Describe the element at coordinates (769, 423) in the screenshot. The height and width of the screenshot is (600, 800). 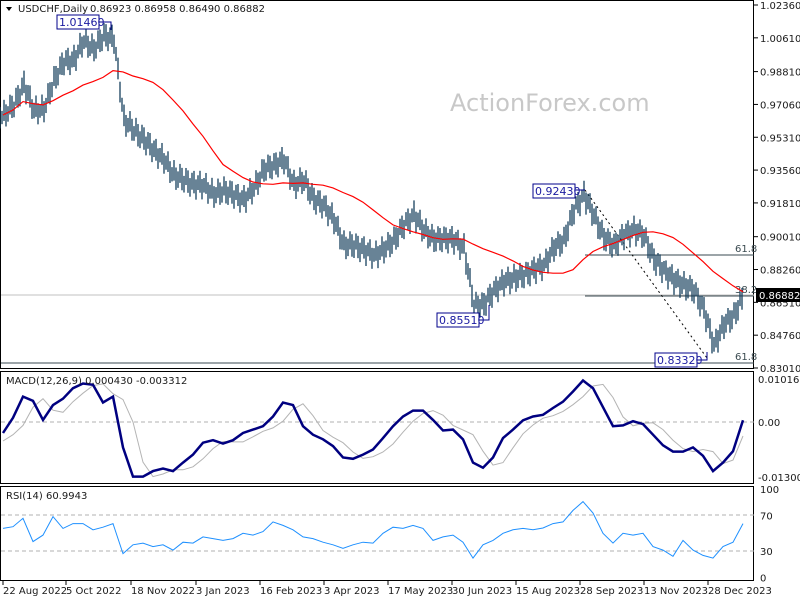
I see `macd-tick-label: 0.00` at that location.